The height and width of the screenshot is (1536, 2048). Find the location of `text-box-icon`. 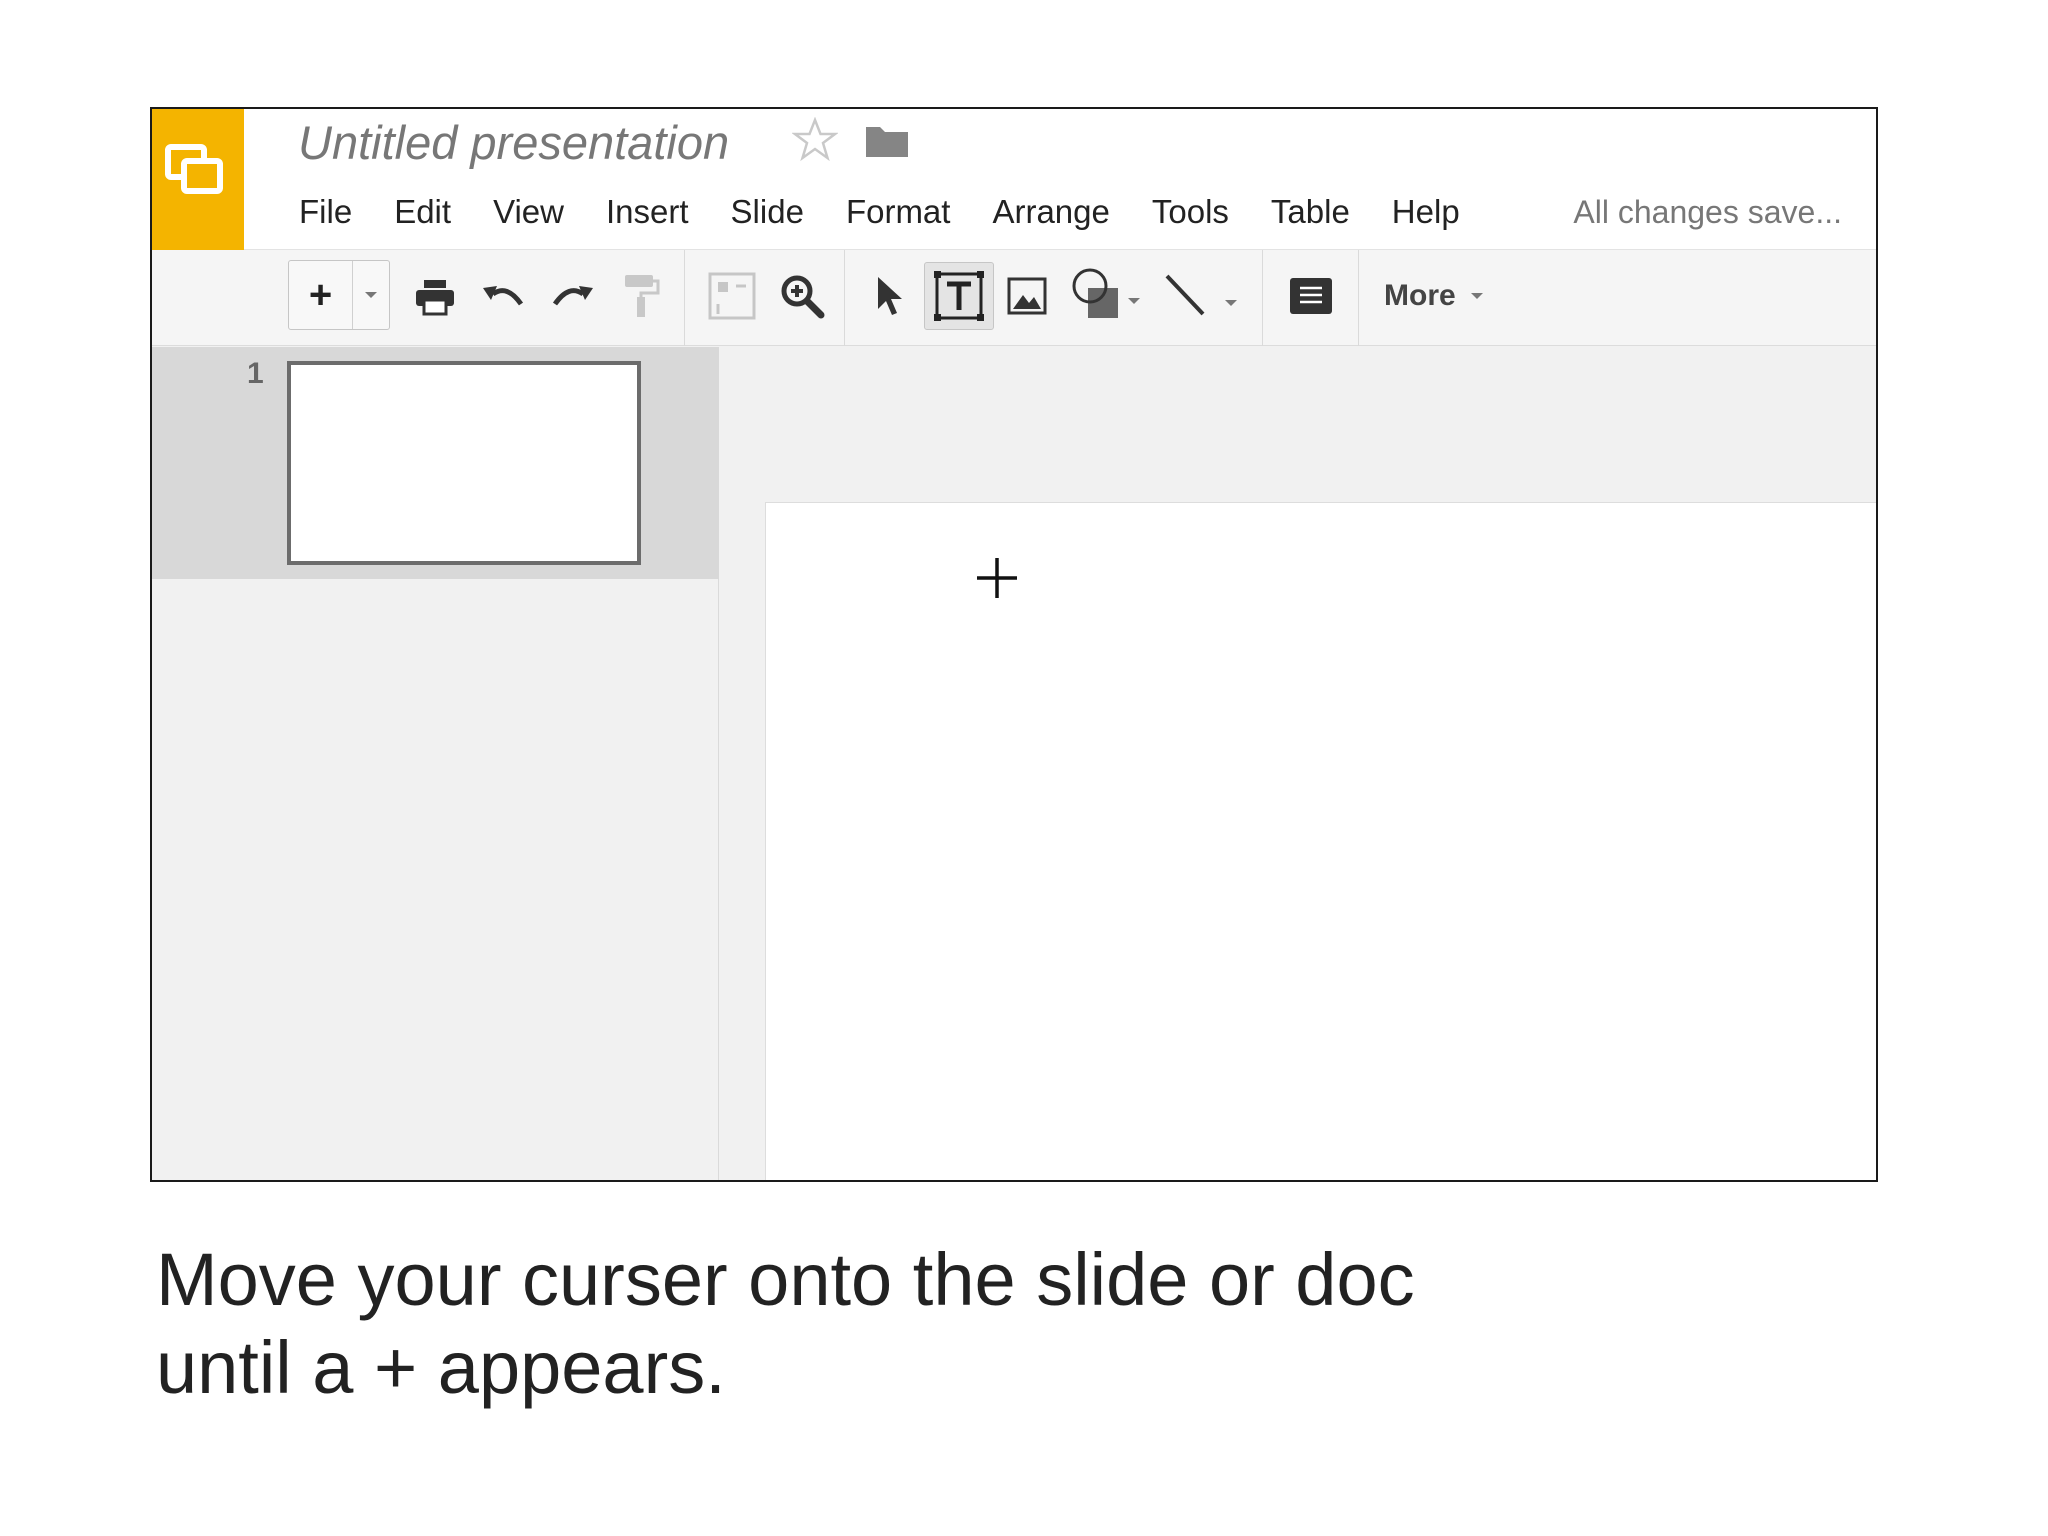

text-box-icon is located at coordinates (959, 296).